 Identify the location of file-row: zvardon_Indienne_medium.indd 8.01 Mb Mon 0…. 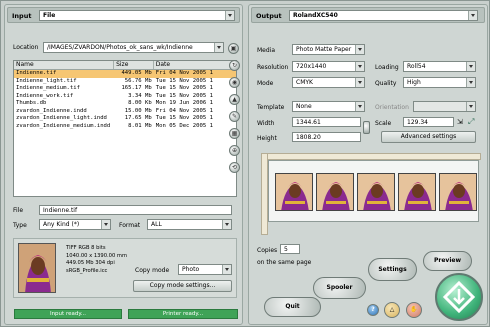
(125, 127).